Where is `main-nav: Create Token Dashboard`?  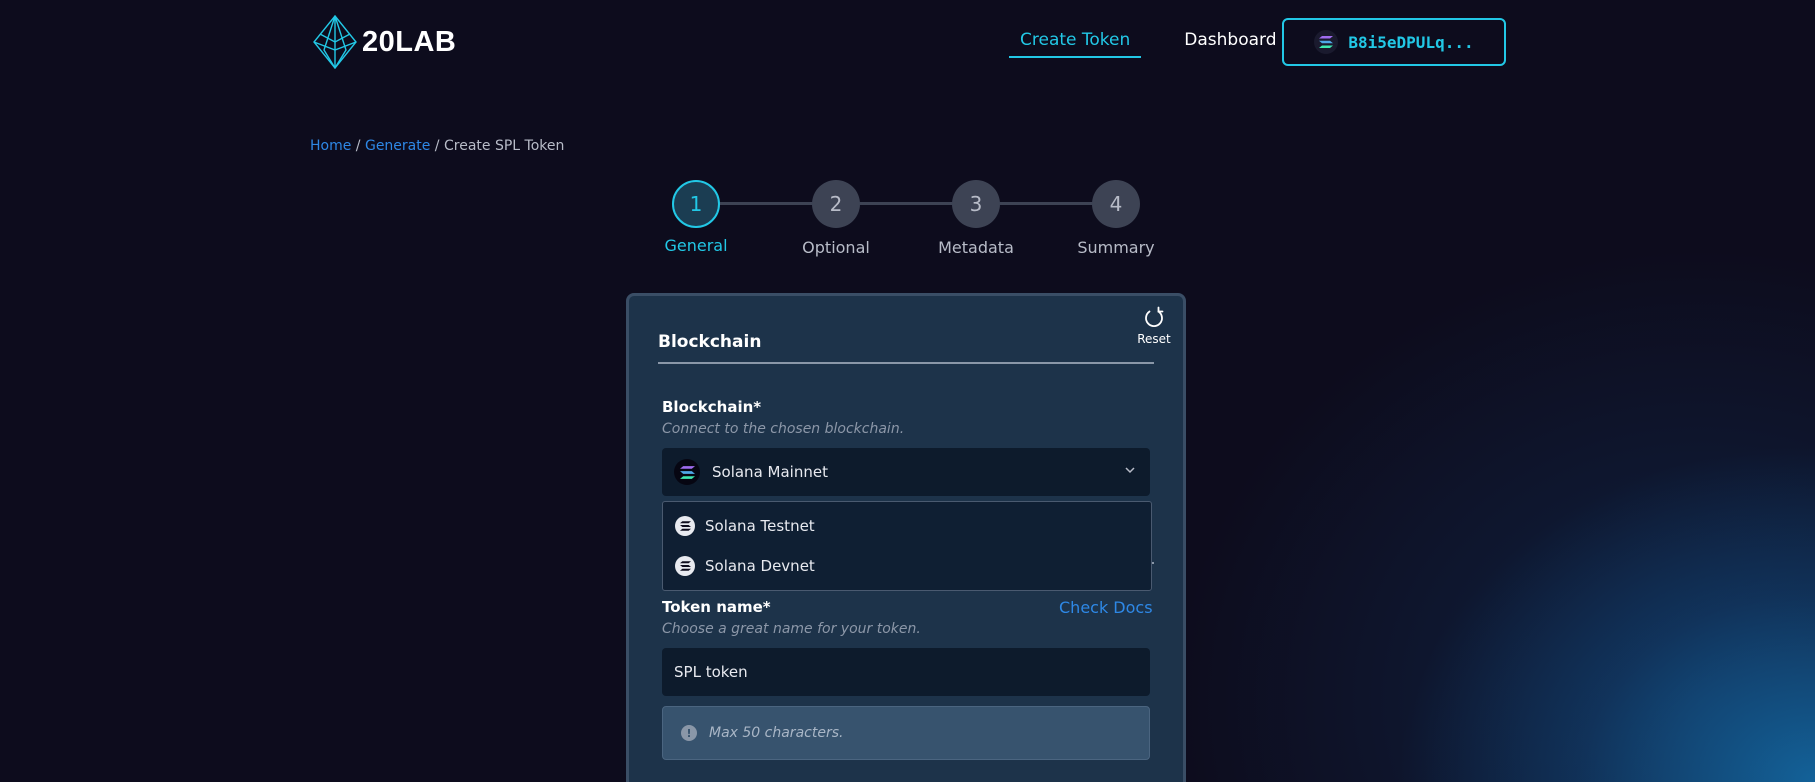
main-nav: Create Token Dashboard is located at coordinates (1148, 43).